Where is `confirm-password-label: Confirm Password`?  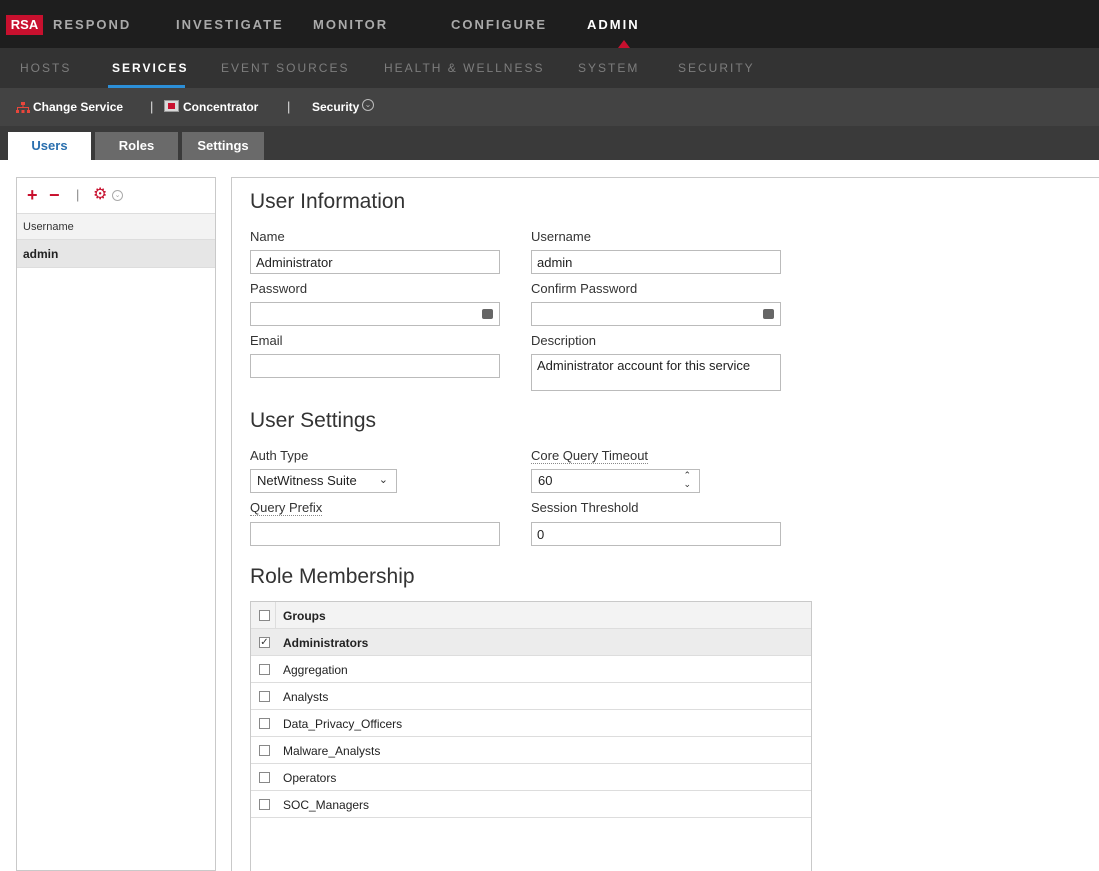
confirm-password-label: Confirm Password is located at coordinates (584, 288).